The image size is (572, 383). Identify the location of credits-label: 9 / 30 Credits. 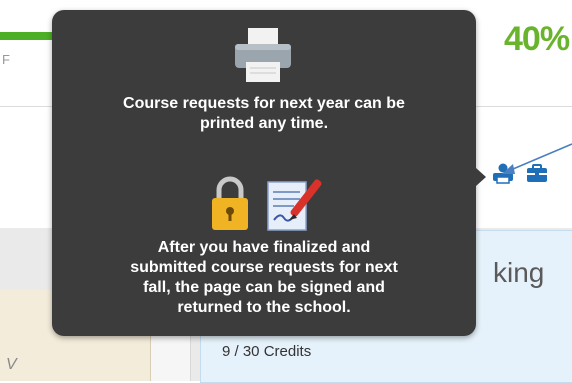
(267, 351).